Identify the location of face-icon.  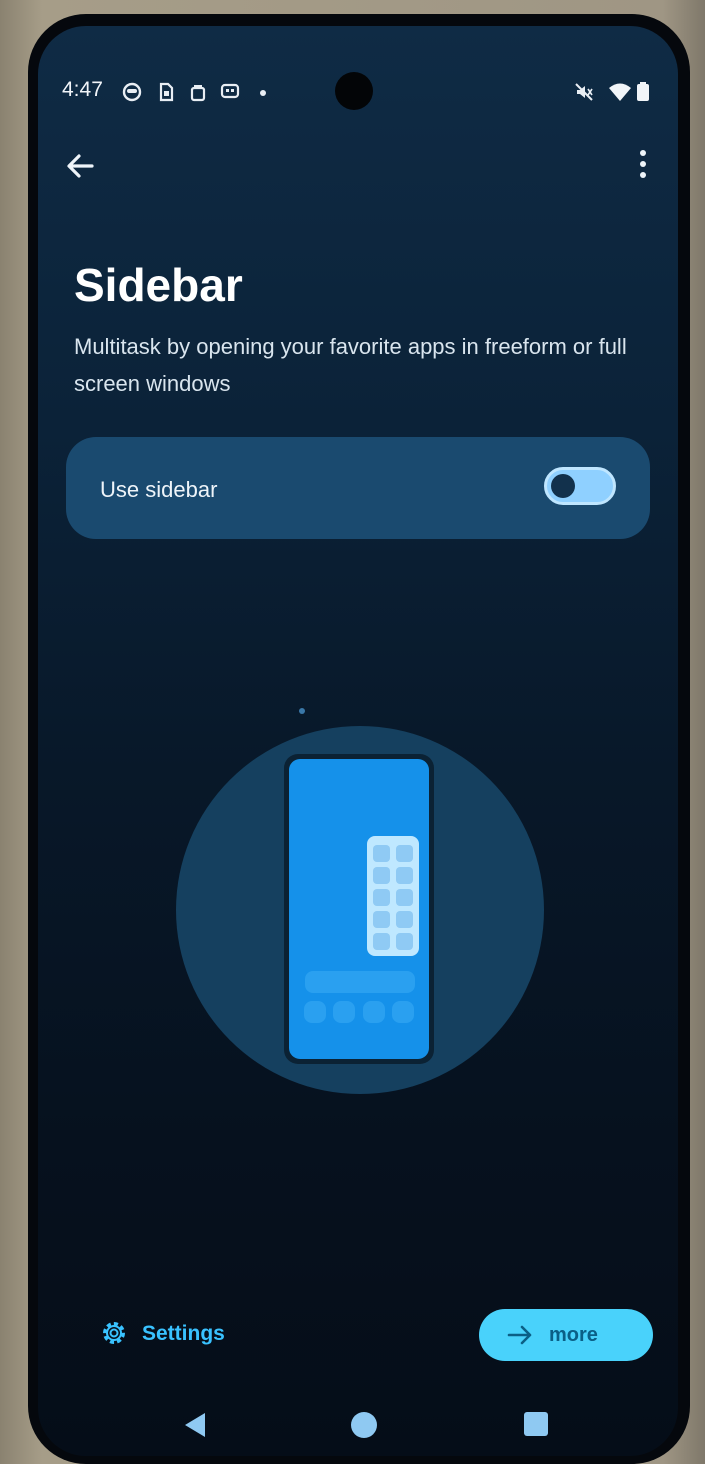
(132, 92).